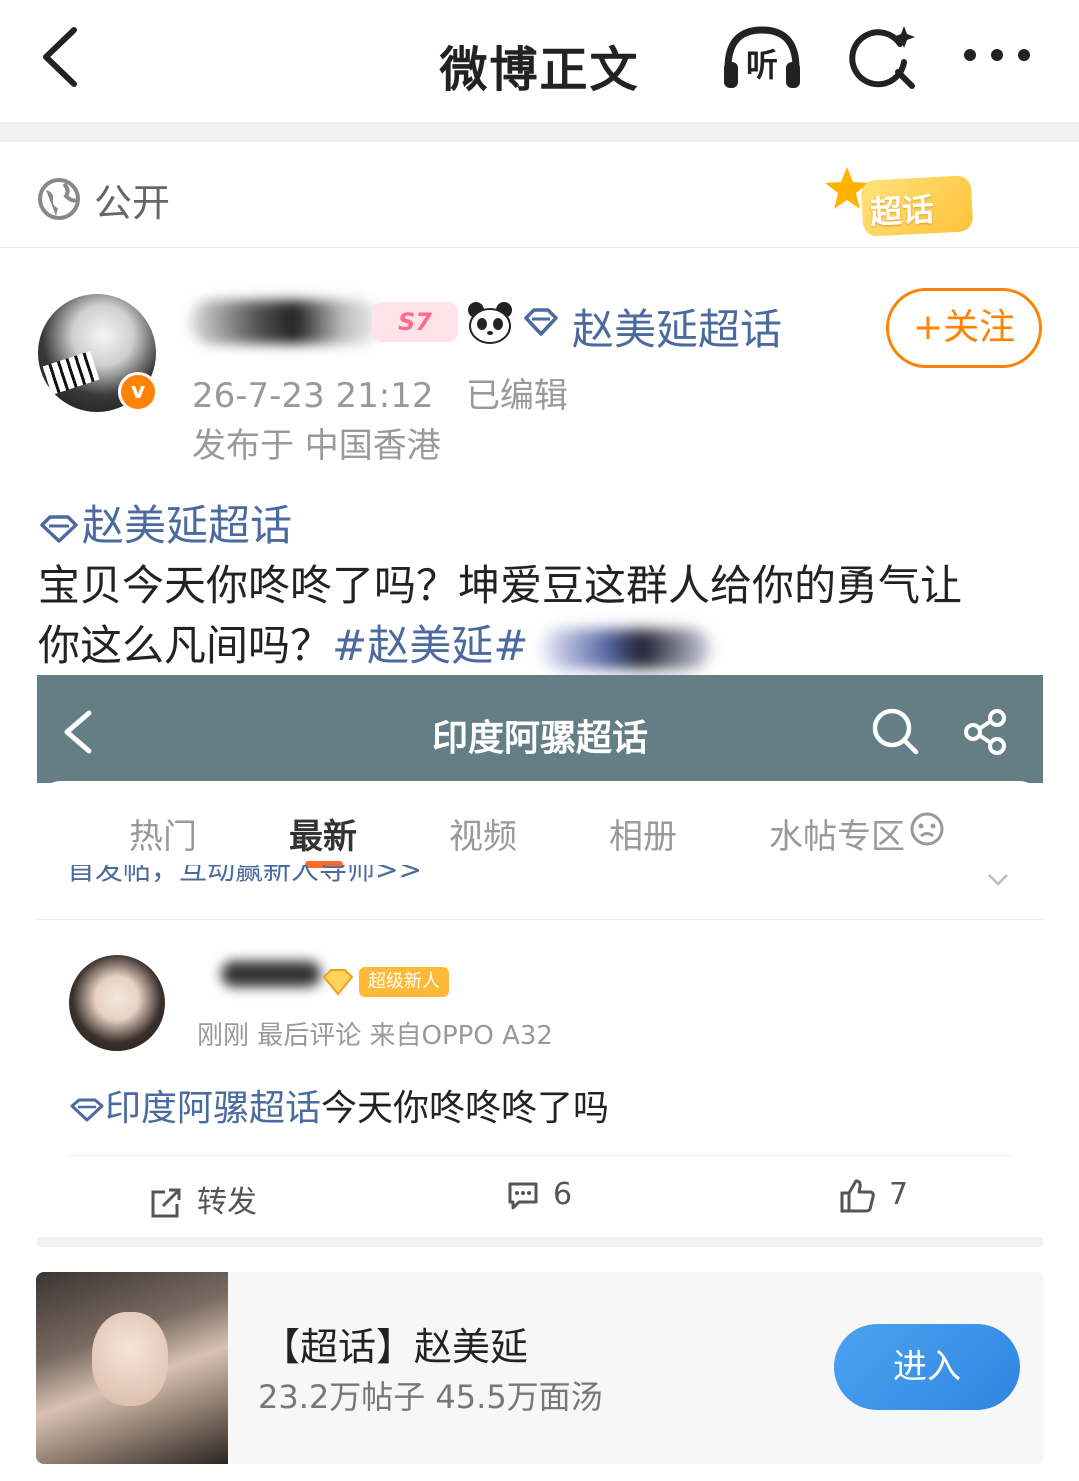  Describe the element at coordinates (465, 1108) in the screenshot. I see `embedded-text: 今天你咚咚咚了吗` at that location.